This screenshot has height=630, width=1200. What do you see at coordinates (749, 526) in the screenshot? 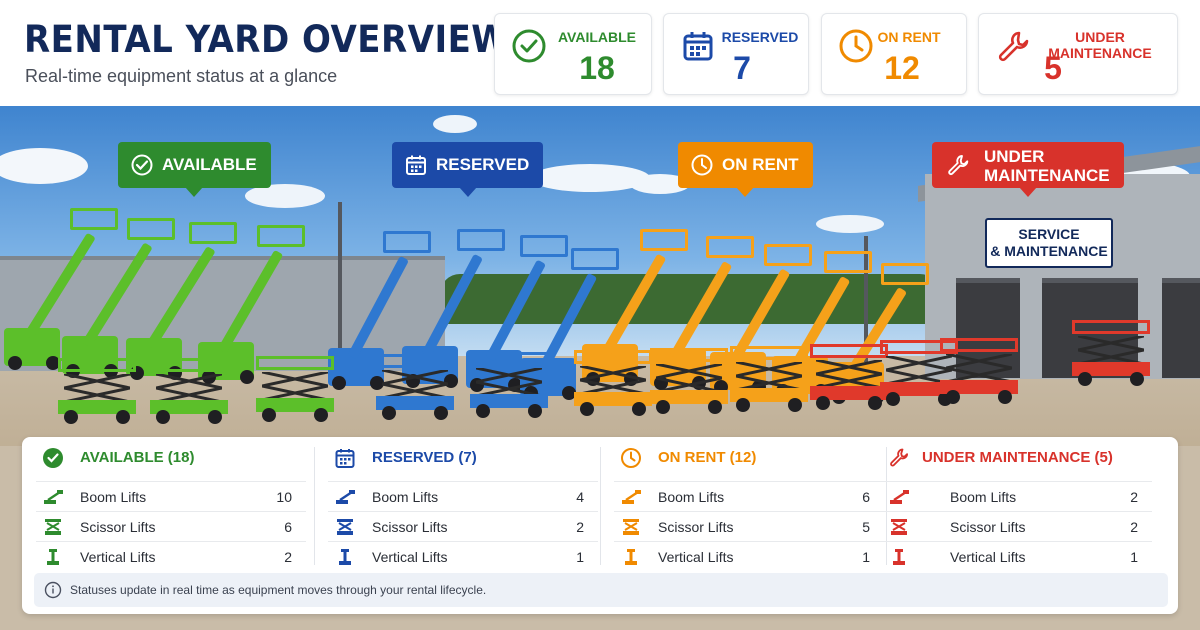
I see `summary-row: Scissor Lifts 5` at bounding box center [749, 526].